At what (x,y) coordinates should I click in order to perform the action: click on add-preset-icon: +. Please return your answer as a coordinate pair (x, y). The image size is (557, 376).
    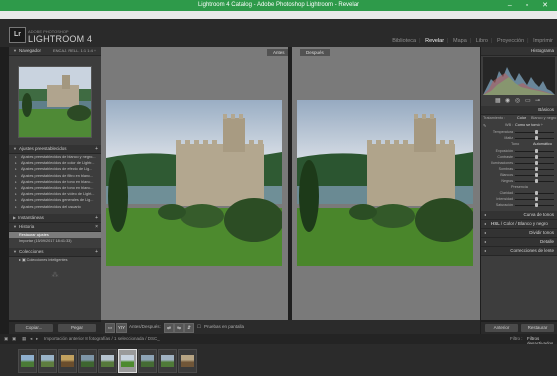
    Looking at the image, I should click on (96, 149).